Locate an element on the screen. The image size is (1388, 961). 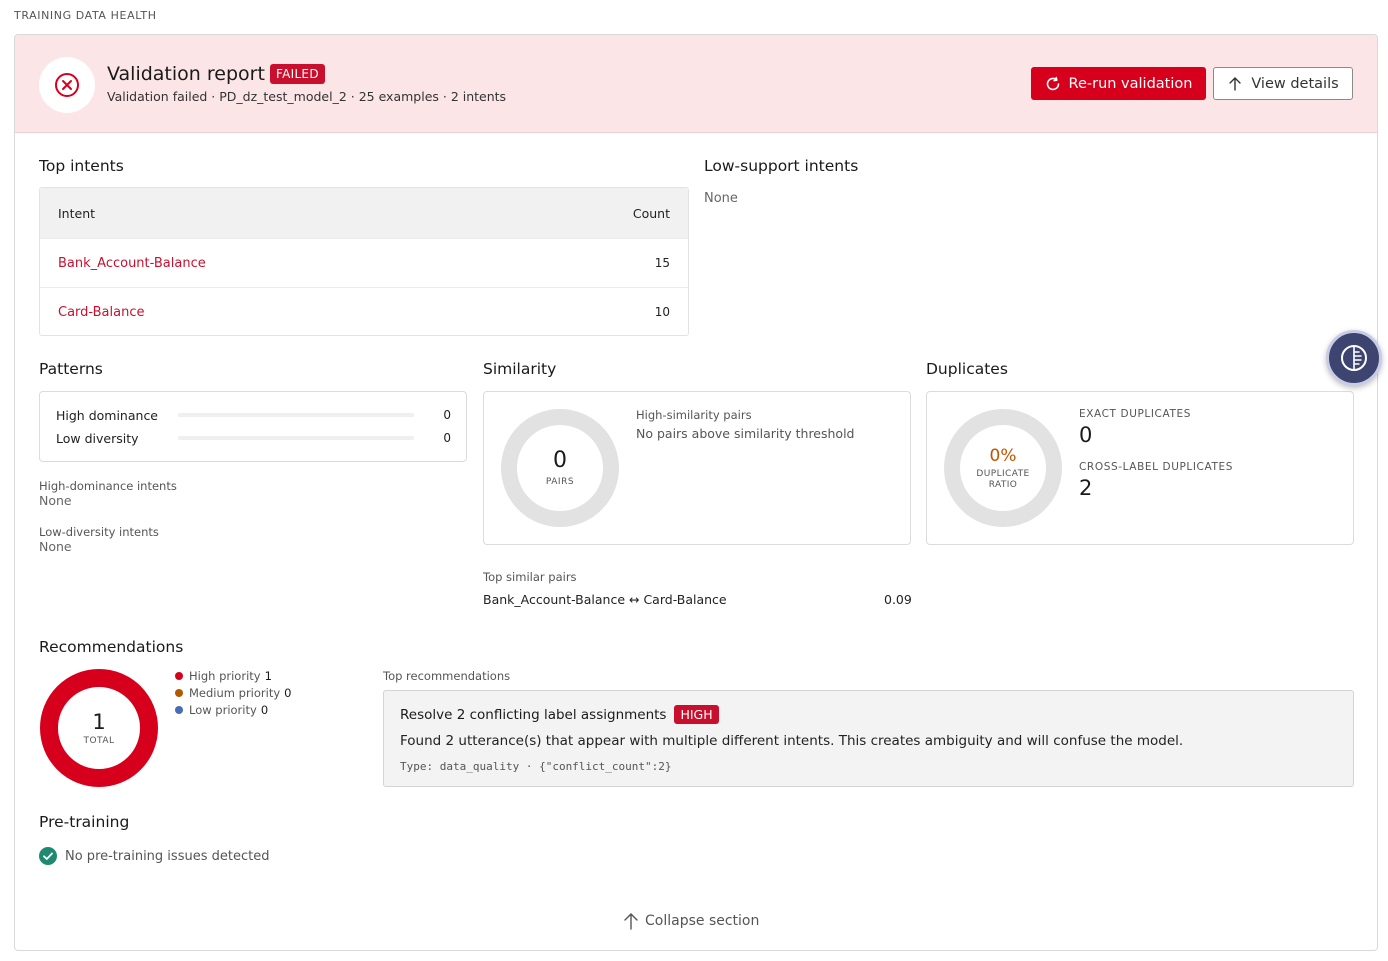
rerun-validation-button: Re-run validation is located at coordinates (1118, 83).